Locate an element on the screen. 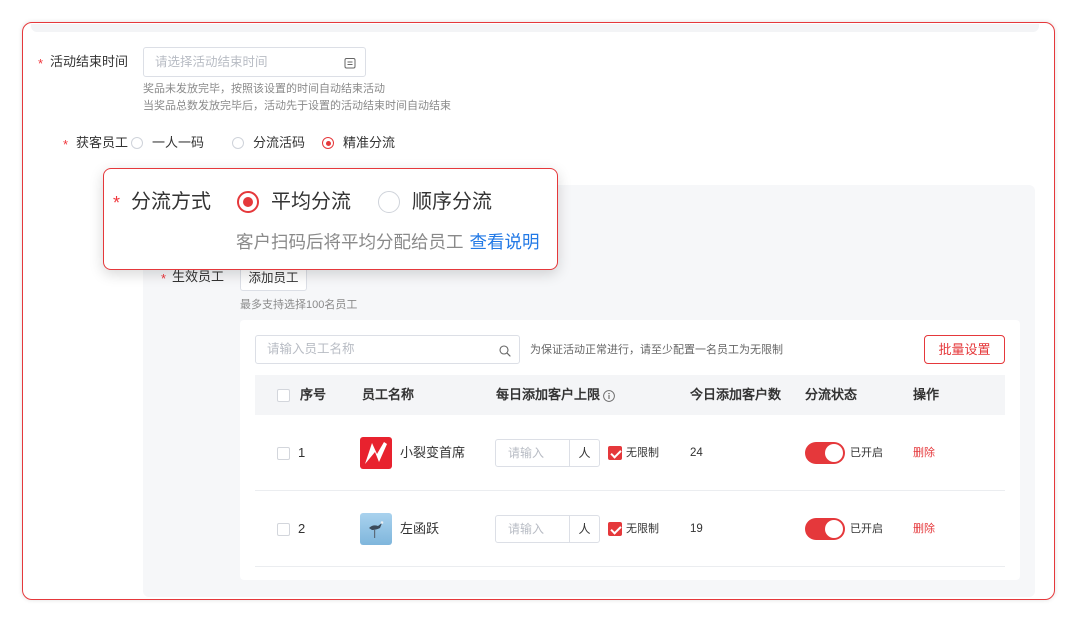 The width and height of the screenshot is (1080, 623). radio-average-split: 平均分流 is located at coordinates (294, 202).